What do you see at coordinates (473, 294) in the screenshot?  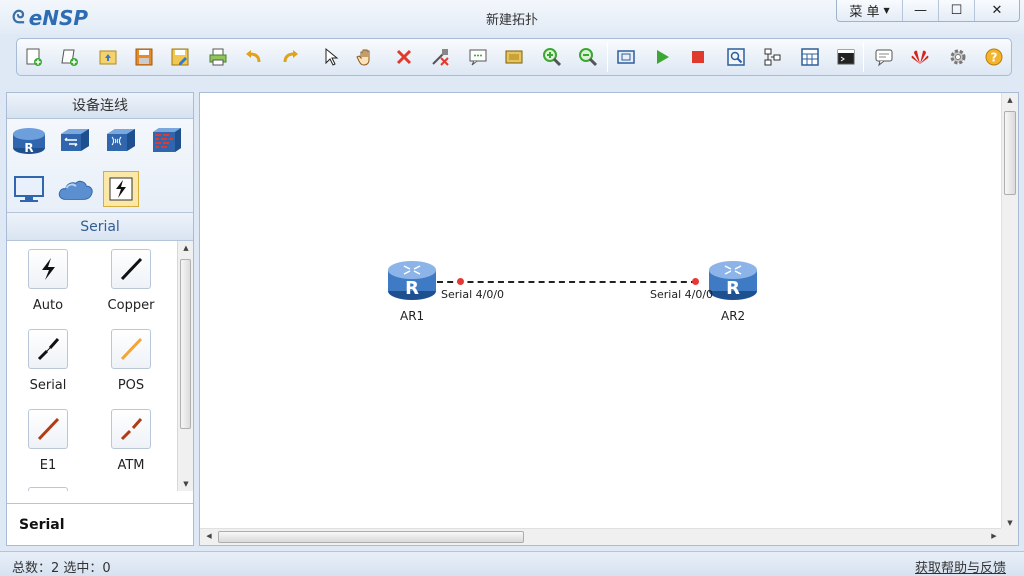 I see `port-label-ar1: Serial 4/0/0` at bounding box center [473, 294].